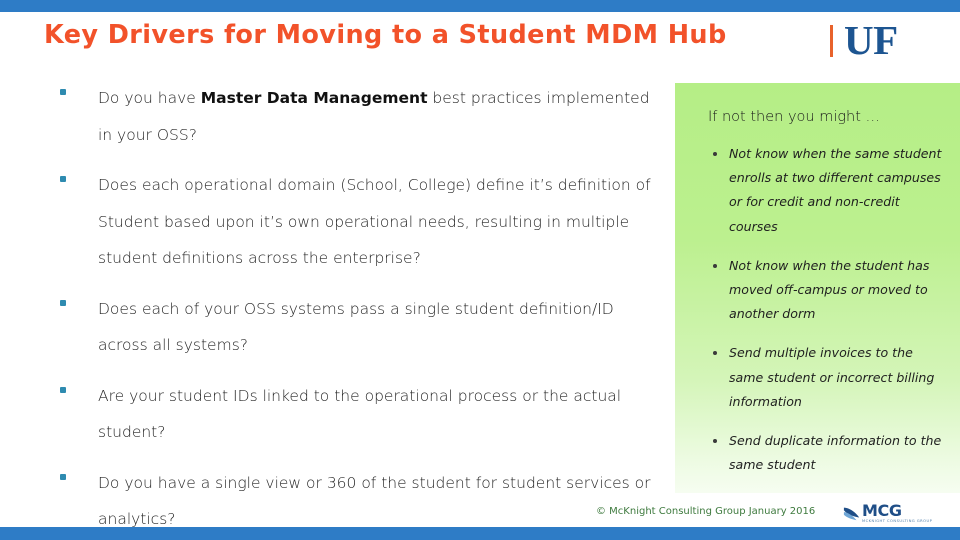 This screenshot has width=960, height=540. I want to click on mcg-name: MCG, so click(882, 510).